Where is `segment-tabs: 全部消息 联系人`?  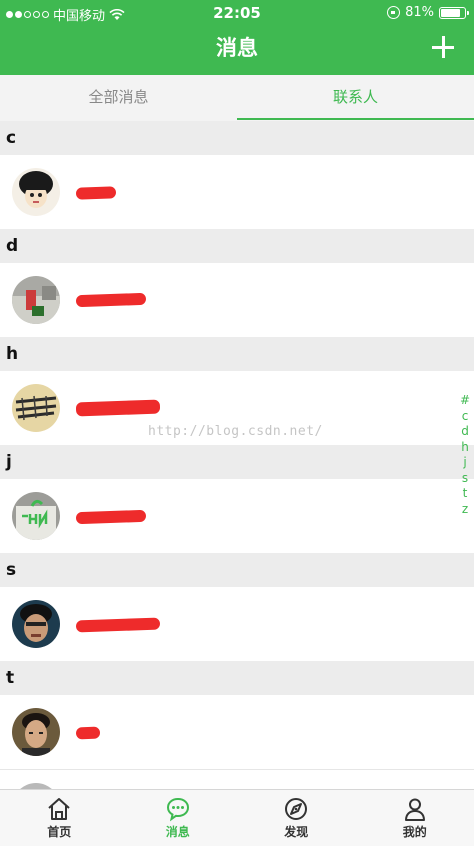 segment-tabs: 全部消息 联系人 is located at coordinates (237, 98).